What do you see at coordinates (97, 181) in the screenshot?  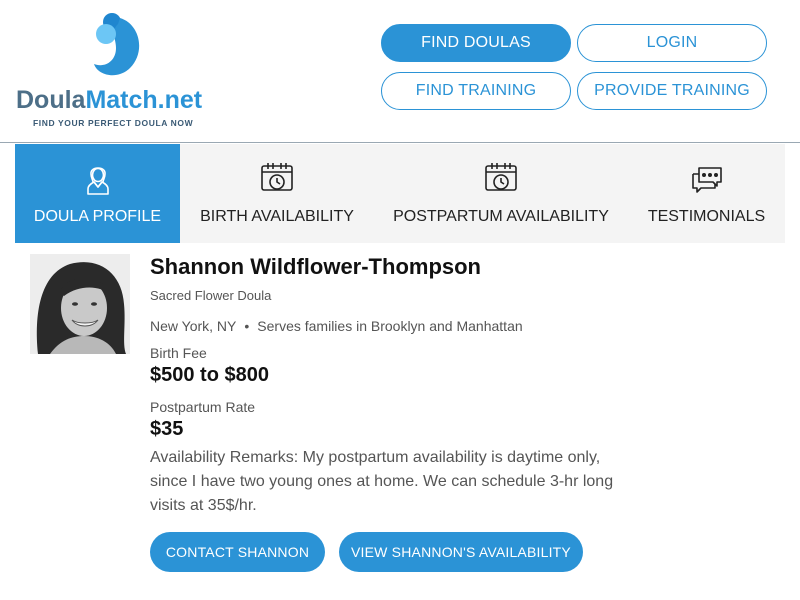 I see `doula-person-icon` at bounding box center [97, 181].